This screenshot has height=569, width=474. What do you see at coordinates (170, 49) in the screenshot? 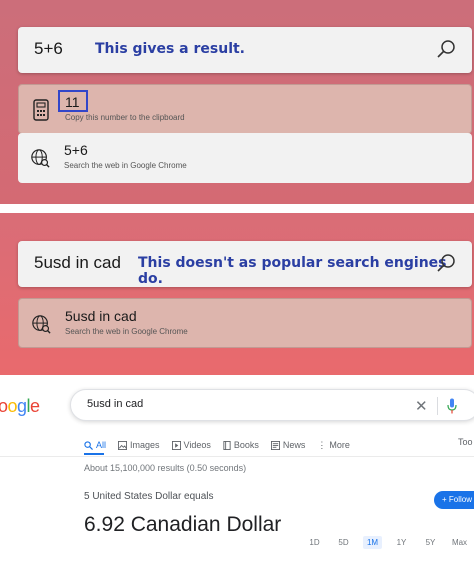
I see `annotation-text: This gives a result.` at bounding box center [170, 49].